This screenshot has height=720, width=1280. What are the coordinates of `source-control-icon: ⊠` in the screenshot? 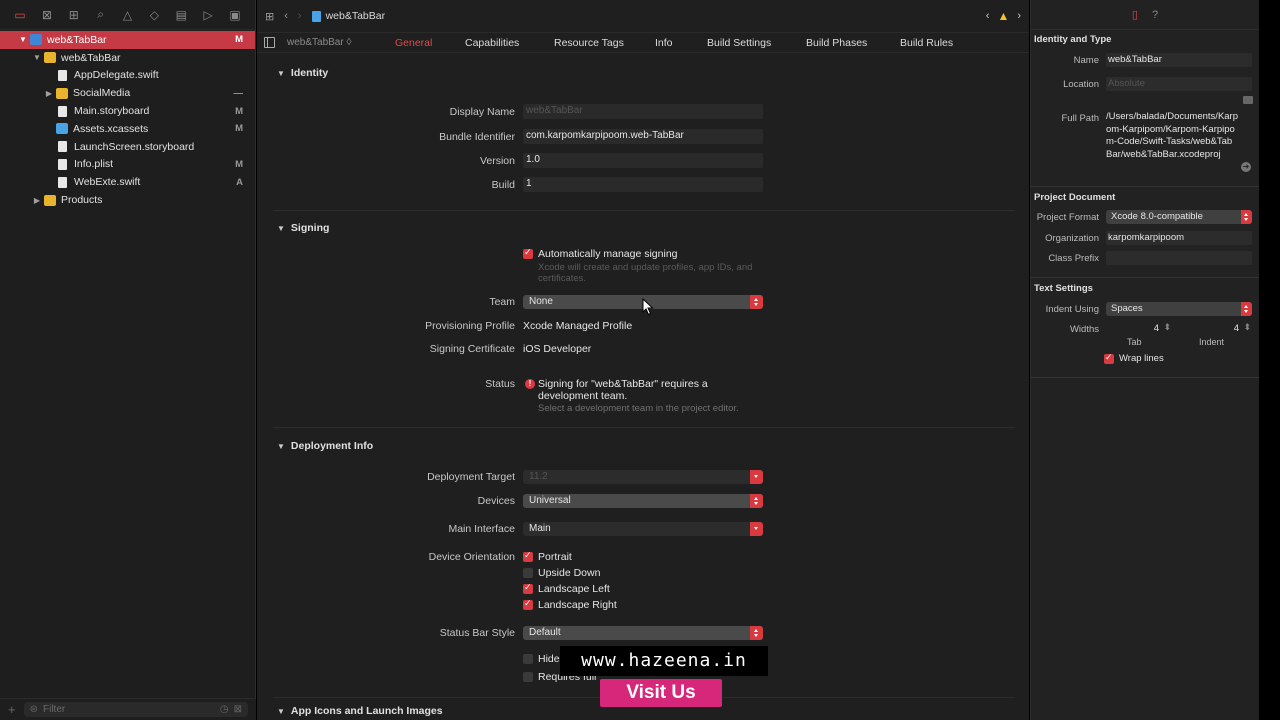 It's located at (47, 15).